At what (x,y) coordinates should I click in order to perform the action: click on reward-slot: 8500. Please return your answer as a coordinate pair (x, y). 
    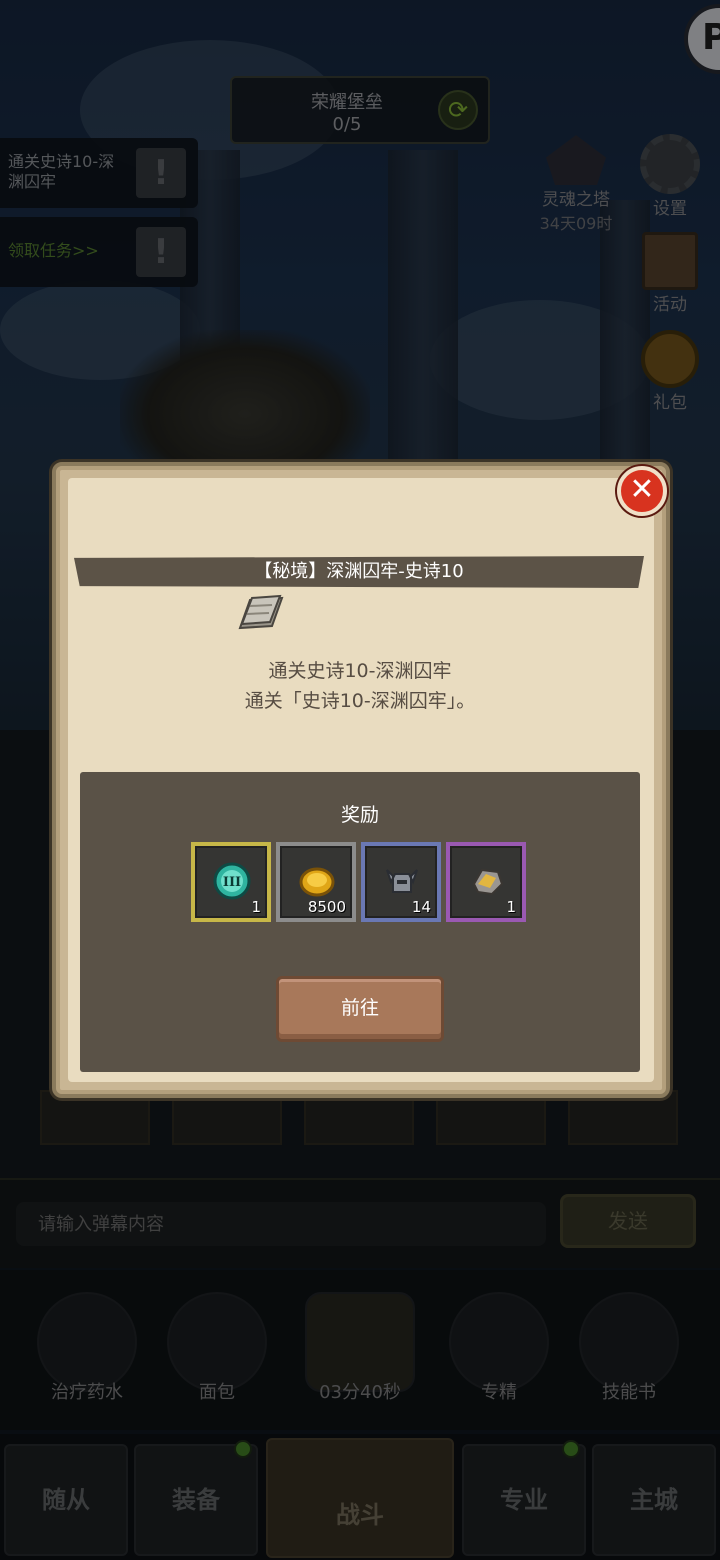
    Looking at the image, I should click on (316, 882).